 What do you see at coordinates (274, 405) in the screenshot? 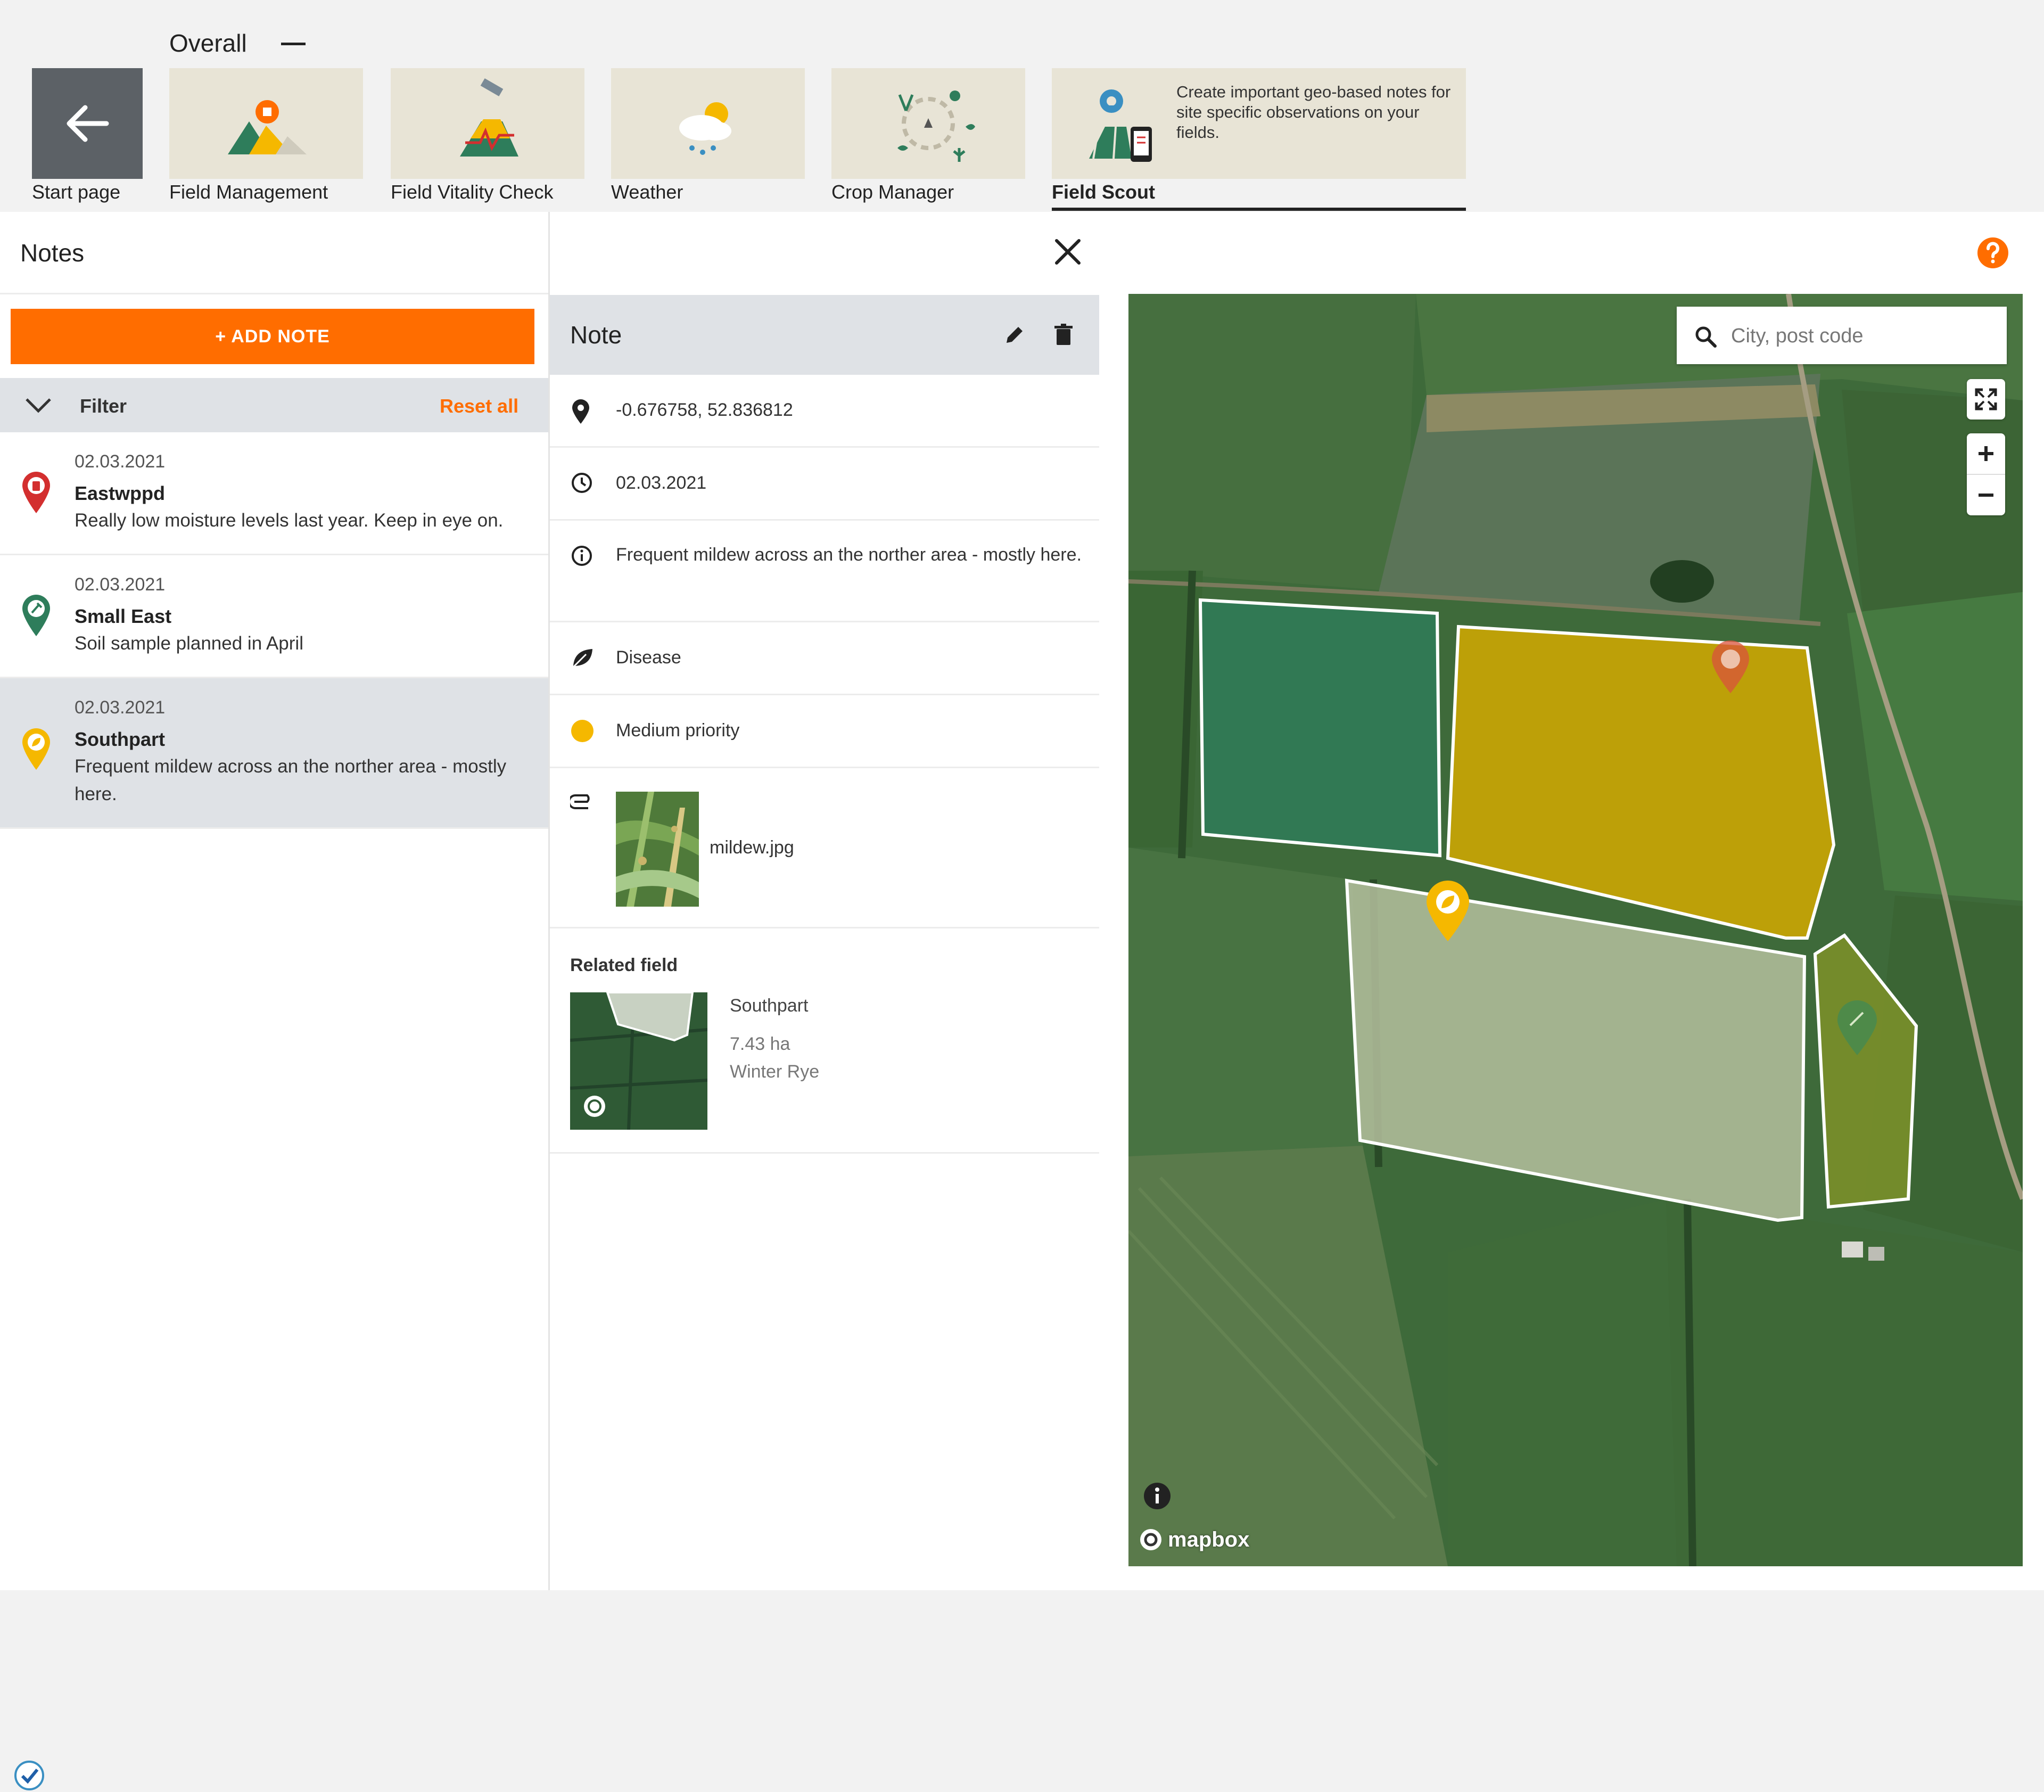
I see `filter-bar: Filter Reset all` at bounding box center [274, 405].